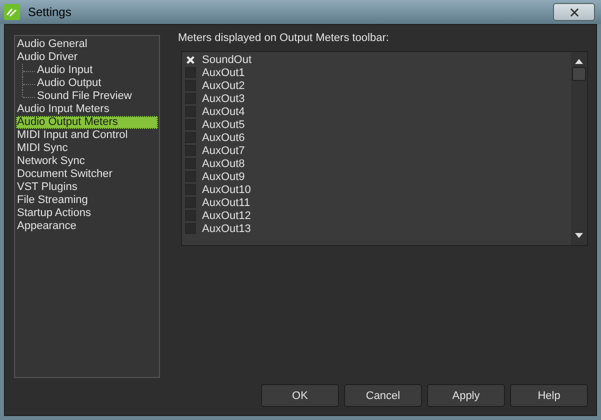 This screenshot has height=420, width=601. What do you see at coordinates (300, 395) in the screenshot?
I see `dialog-button: OK` at bounding box center [300, 395].